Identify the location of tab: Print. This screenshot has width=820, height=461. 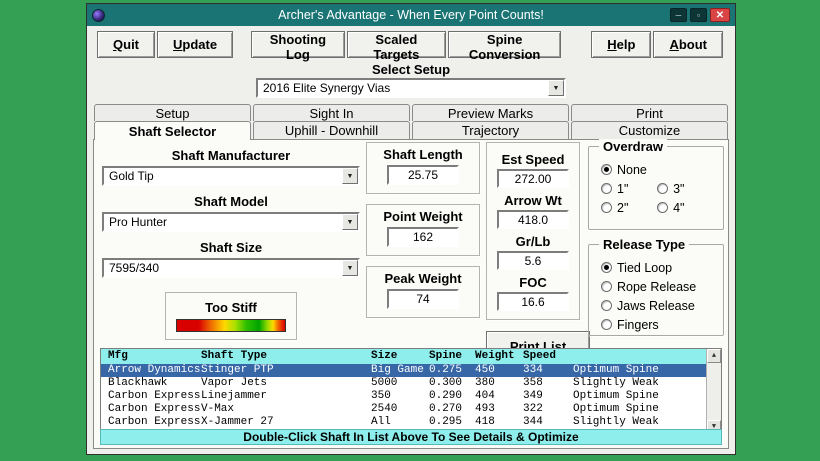
(649, 112).